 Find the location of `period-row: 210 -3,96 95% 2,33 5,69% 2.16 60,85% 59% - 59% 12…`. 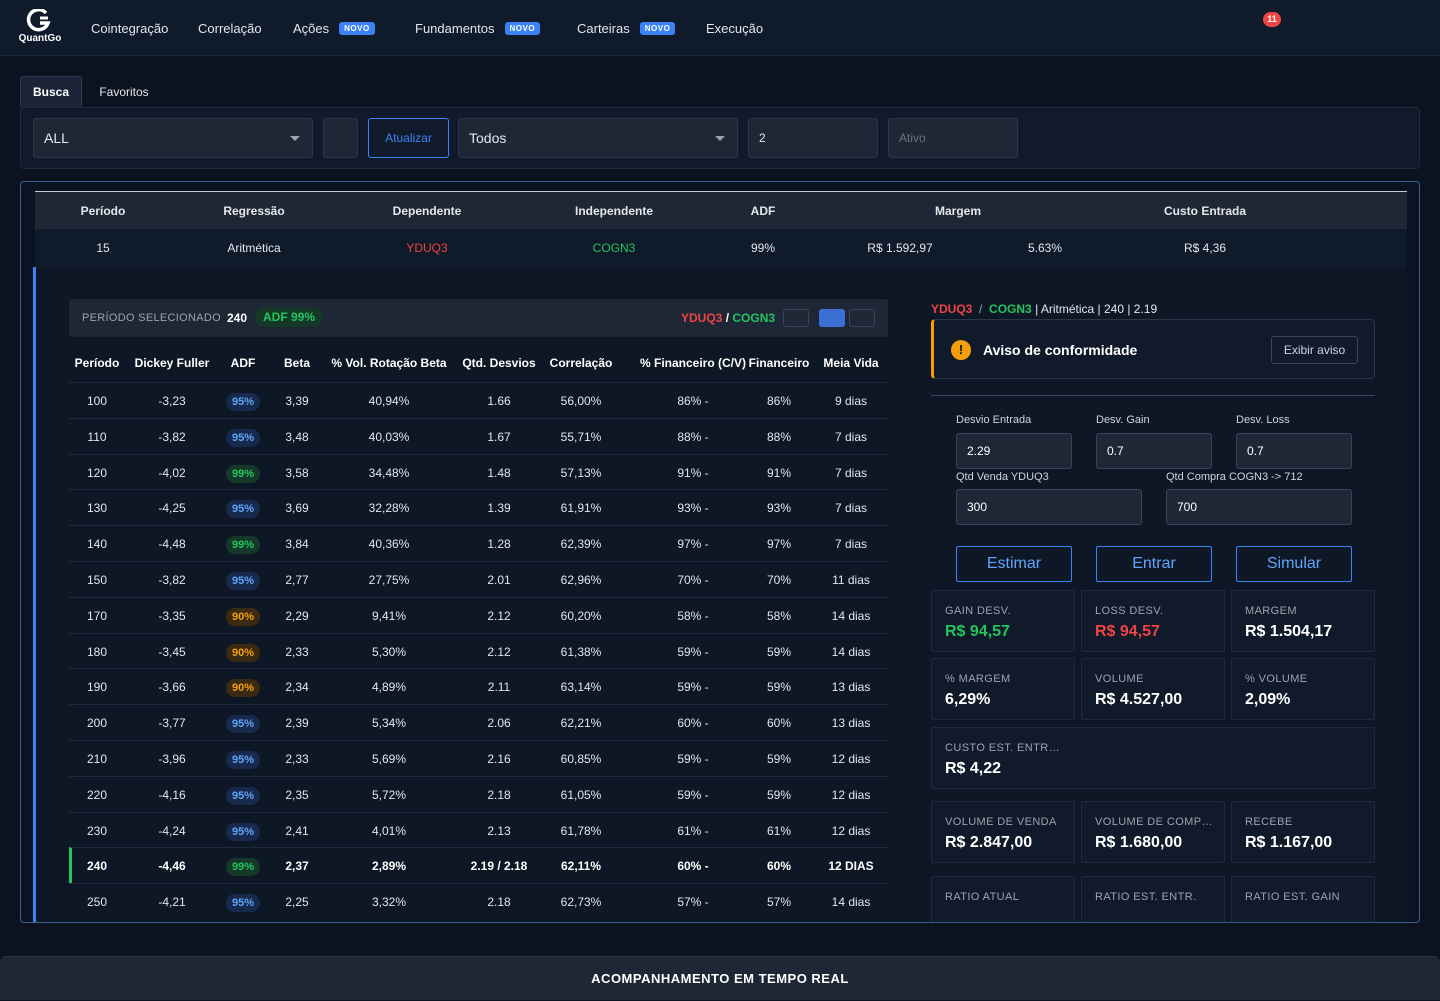

period-row: 210 -3,96 95% 2,33 5,69% 2.16 60,85% 59% - 59% 12… is located at coordinates (478, 758).